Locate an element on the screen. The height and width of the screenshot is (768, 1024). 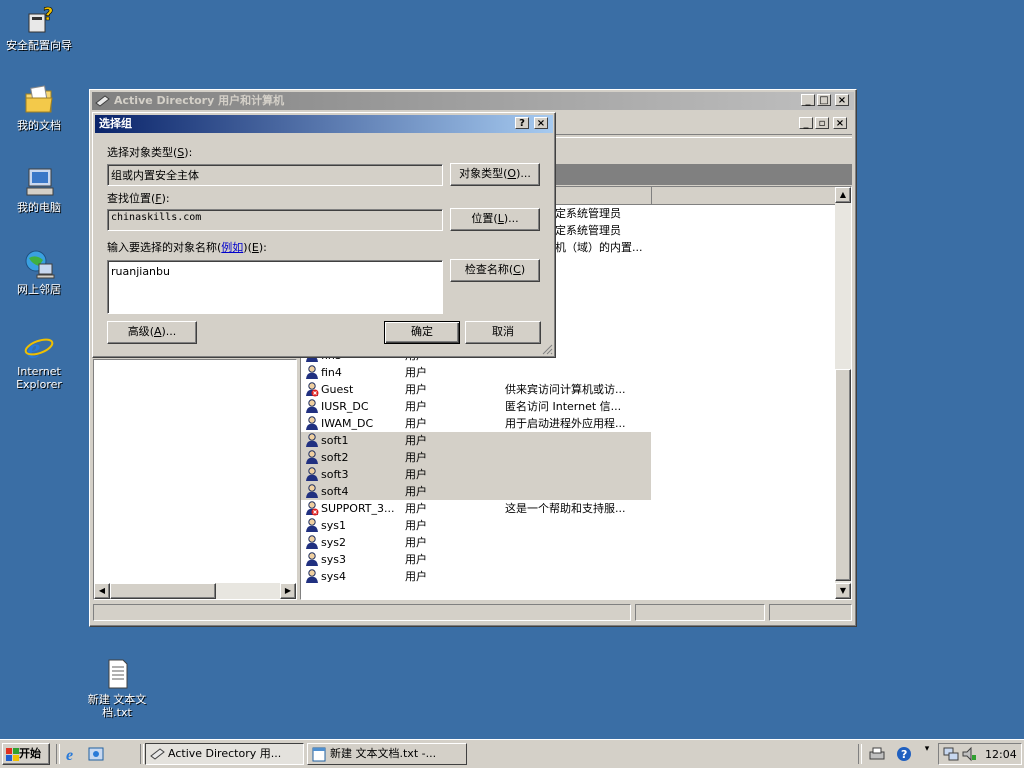
dialog-close-button: × is located at coordinates (541, 123).